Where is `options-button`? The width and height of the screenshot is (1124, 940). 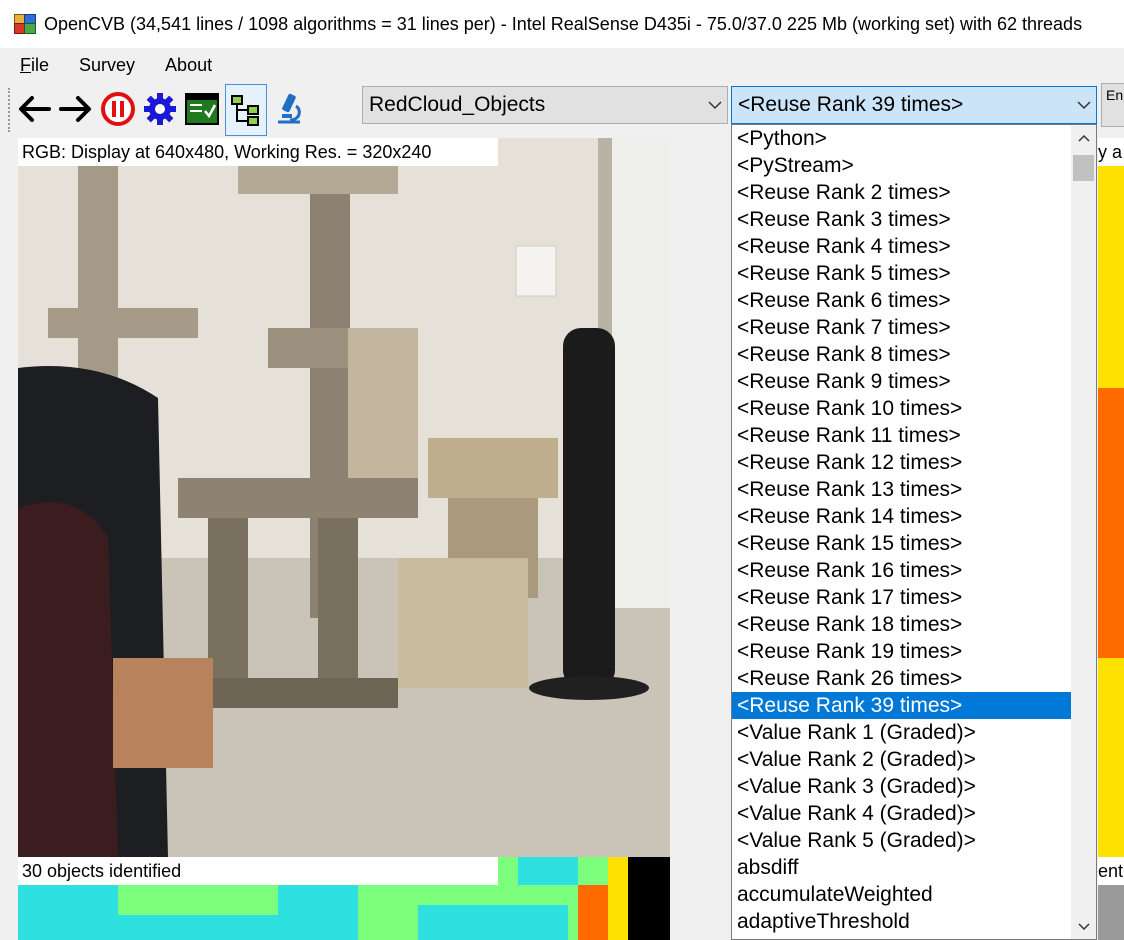
options-button is located at coordinates (202, 109).